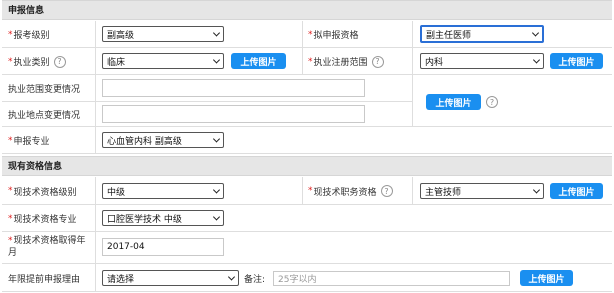  What do you see at coordinates (307, 191) in the screenshot?
I see `row-tech-level: * 现技术资格级别 中级 * 现技术职务资格? 主管技师 上传图片` at bounding box center [307, 191].